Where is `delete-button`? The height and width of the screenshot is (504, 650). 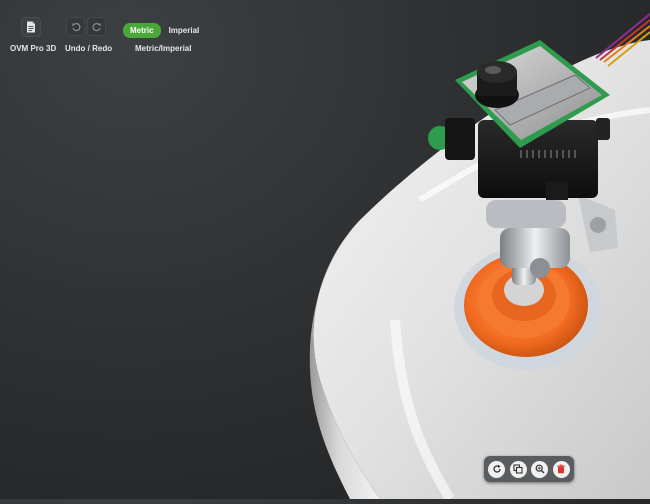 delete-button is located at coordinates (561, 469).